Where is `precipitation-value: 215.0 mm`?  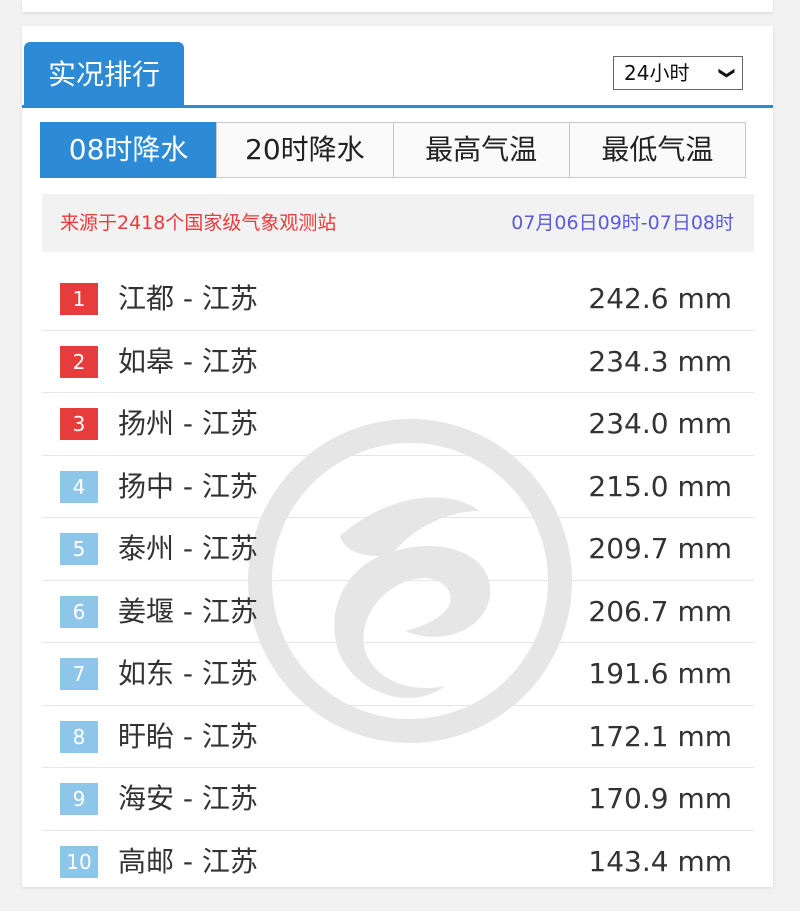
precipitation-value: 215.0 mm is located at coordinates (660, 486).